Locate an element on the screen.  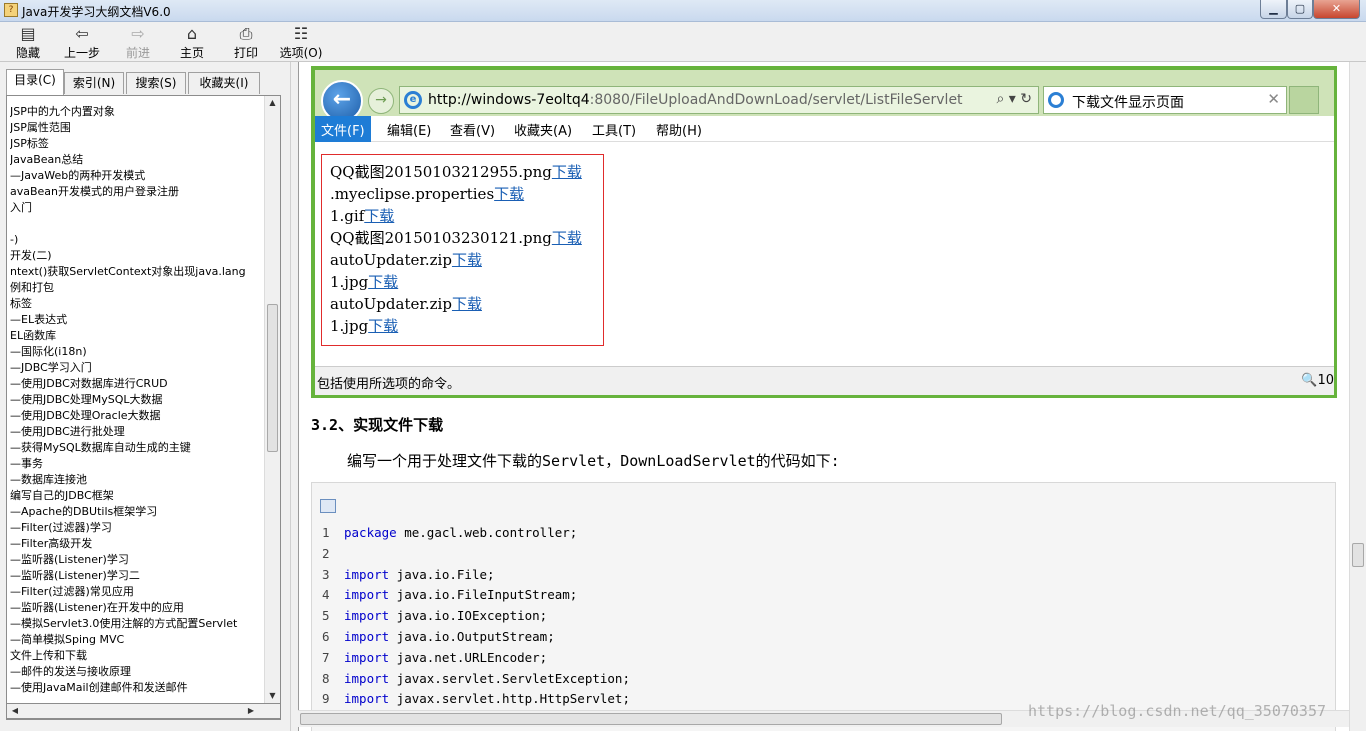
code-text: java.io.File; is located at coordinates (442, 574).